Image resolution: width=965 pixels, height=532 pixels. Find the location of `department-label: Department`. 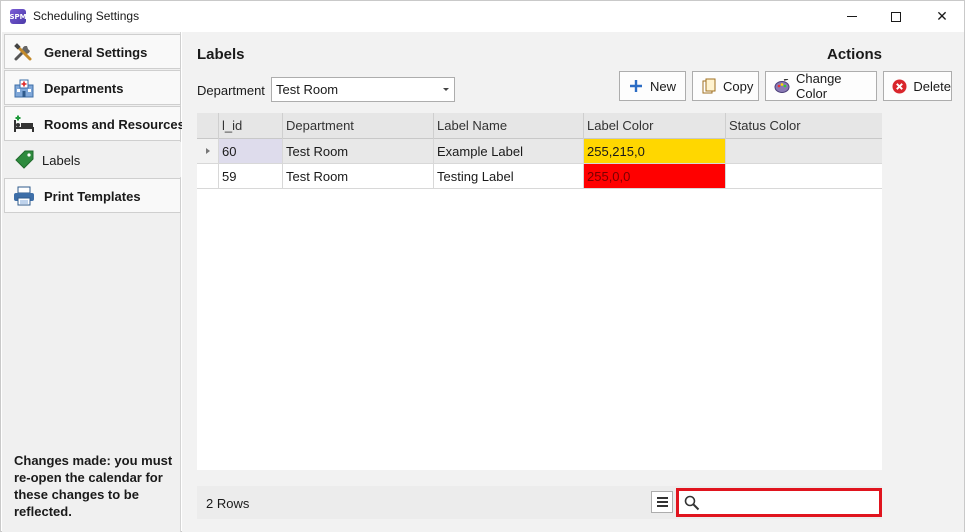

department-label: Department is located at coordinates (231, 90).